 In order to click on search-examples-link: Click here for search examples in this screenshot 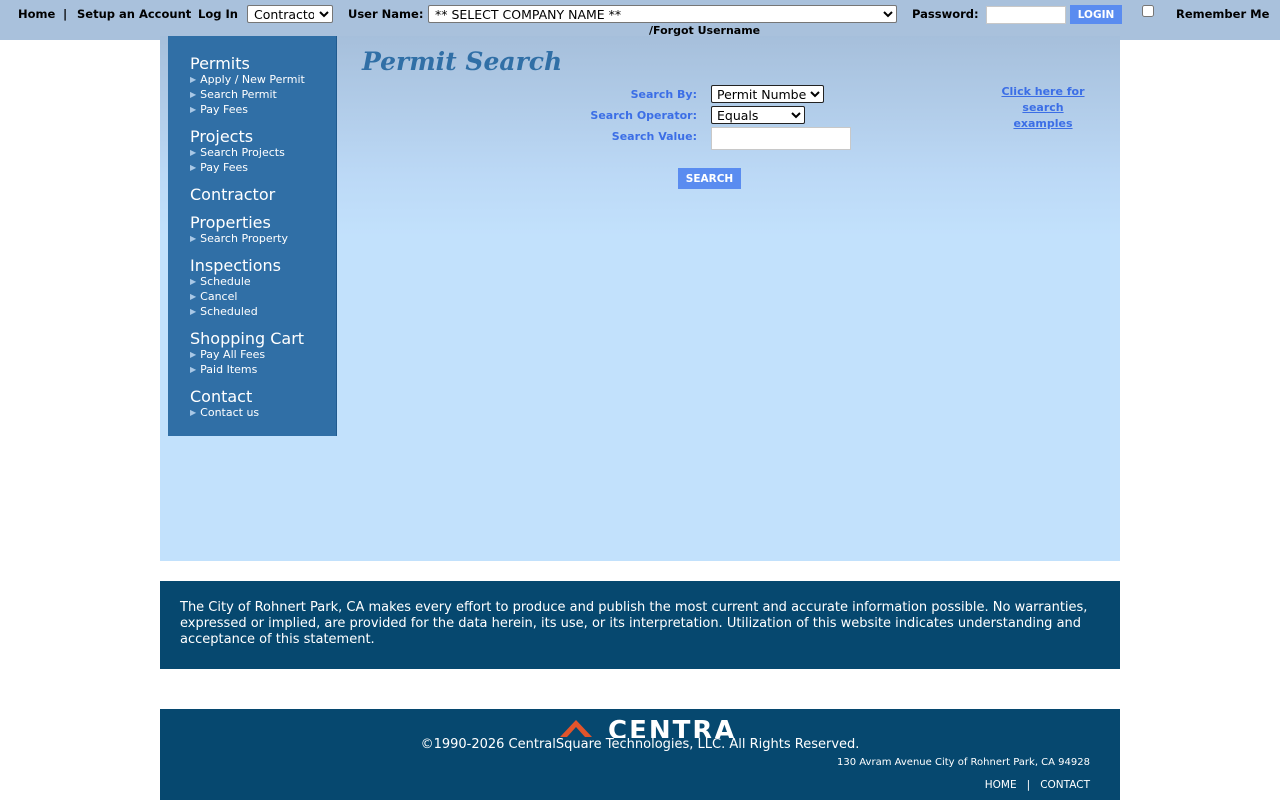, I will do `click(1043, 108)`.